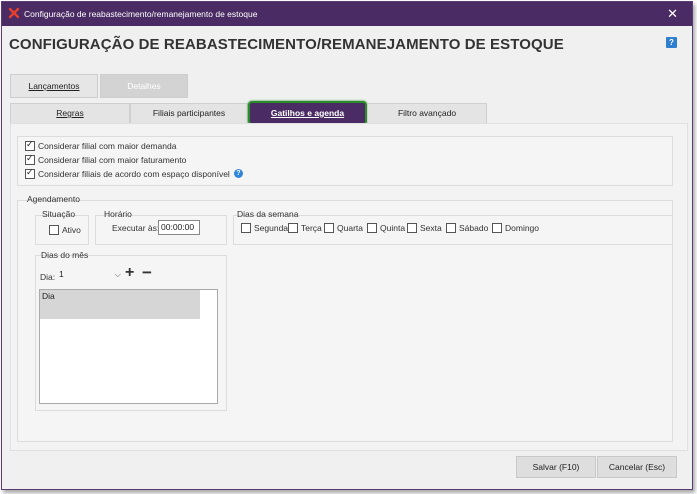 This screenshot has width=697, height=494. What do you see at coordinates (238, 174) in the screenshot?
I see `info-icon: ?` at bounding box center [238, 174].